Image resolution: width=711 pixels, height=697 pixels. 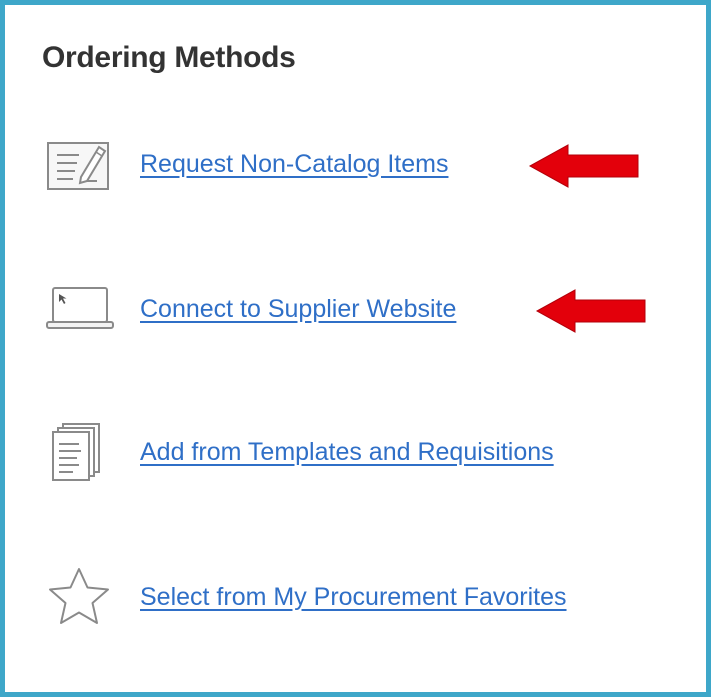 I want to click on document-stack-icon, so click(x=81, y=450).